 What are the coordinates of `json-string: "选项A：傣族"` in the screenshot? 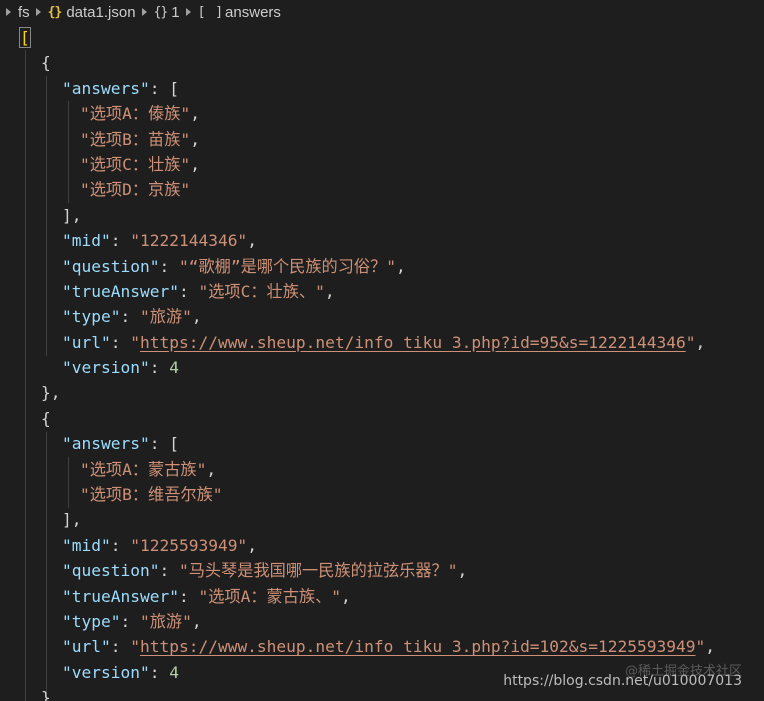 It's located at (135, 114).